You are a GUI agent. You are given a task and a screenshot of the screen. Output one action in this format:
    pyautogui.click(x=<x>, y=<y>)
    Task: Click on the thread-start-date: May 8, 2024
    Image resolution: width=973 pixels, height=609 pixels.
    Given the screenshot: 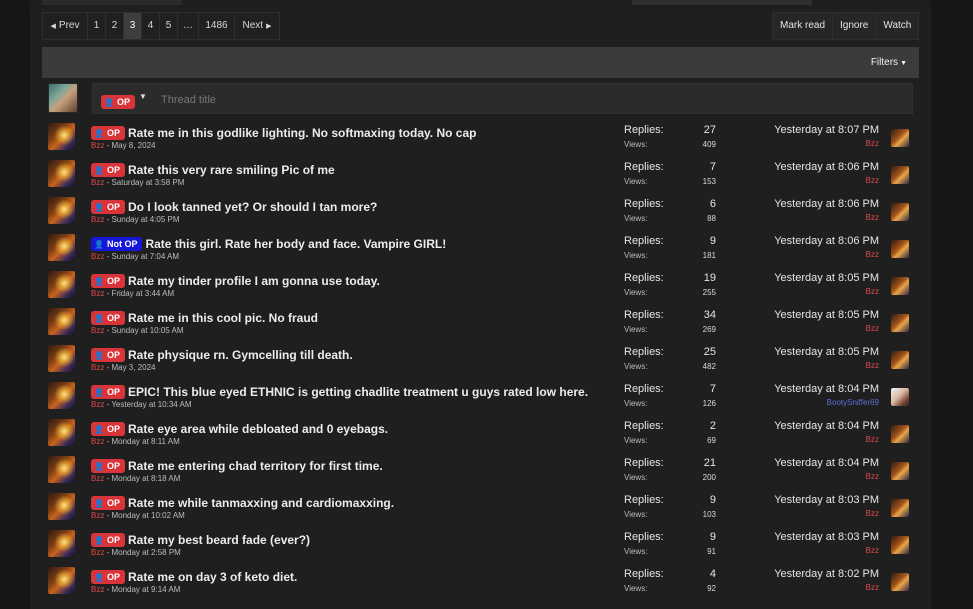 What is the action you would take?
    pyautogui.click(x=133, y=145)
    